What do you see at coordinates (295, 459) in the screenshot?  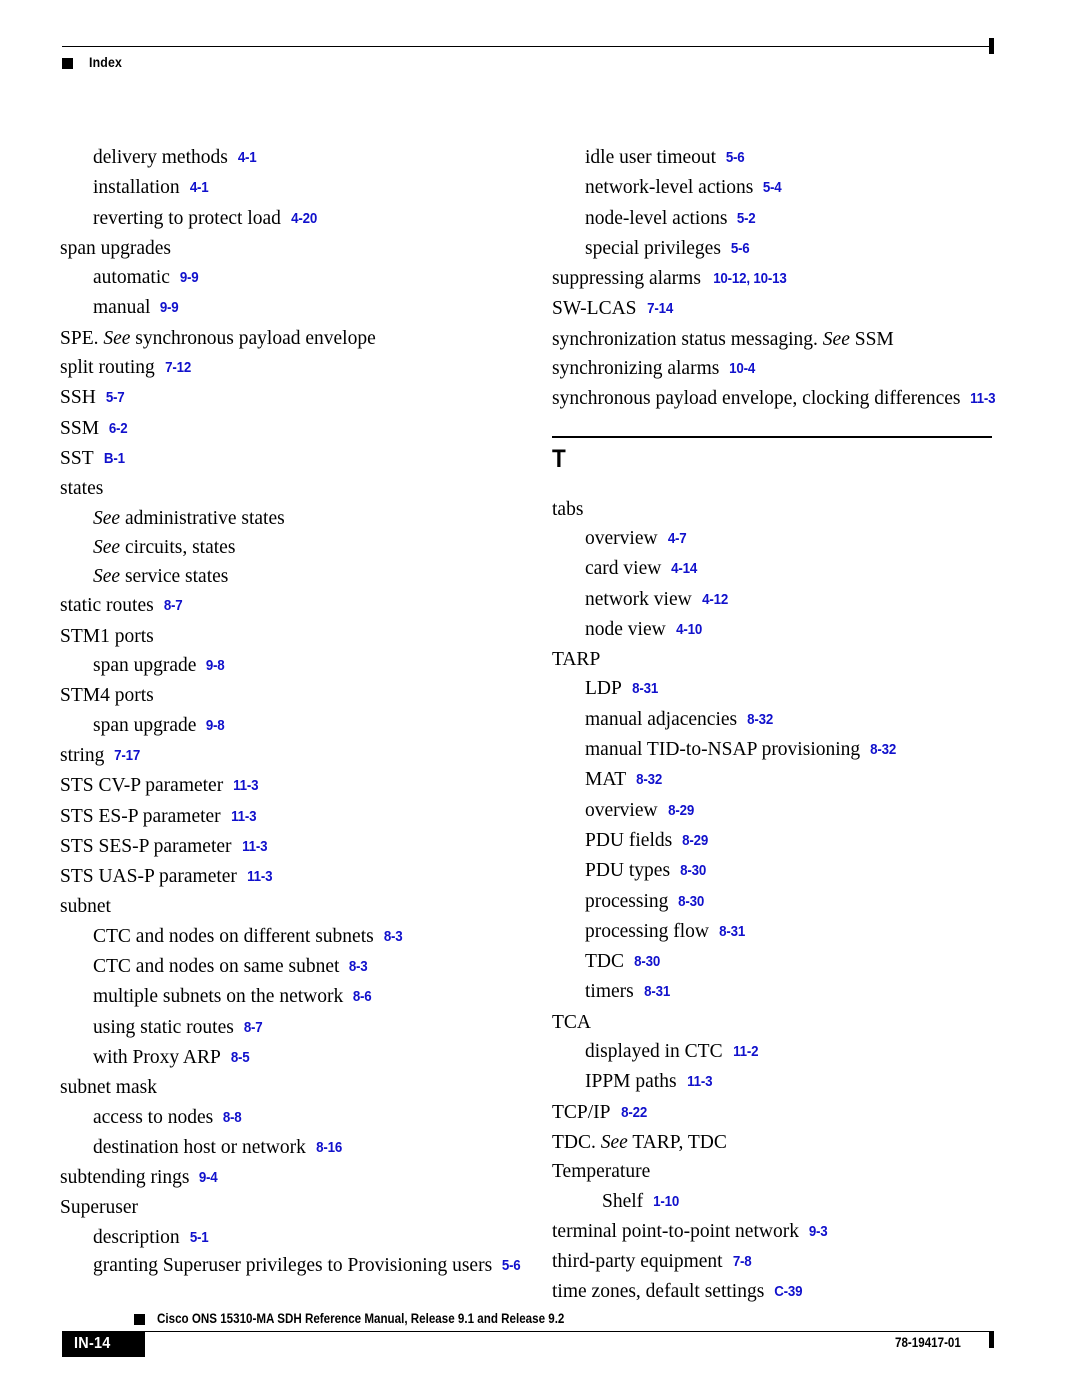 I see `index-entry: SST B-1` at bounding box center [295, 459].